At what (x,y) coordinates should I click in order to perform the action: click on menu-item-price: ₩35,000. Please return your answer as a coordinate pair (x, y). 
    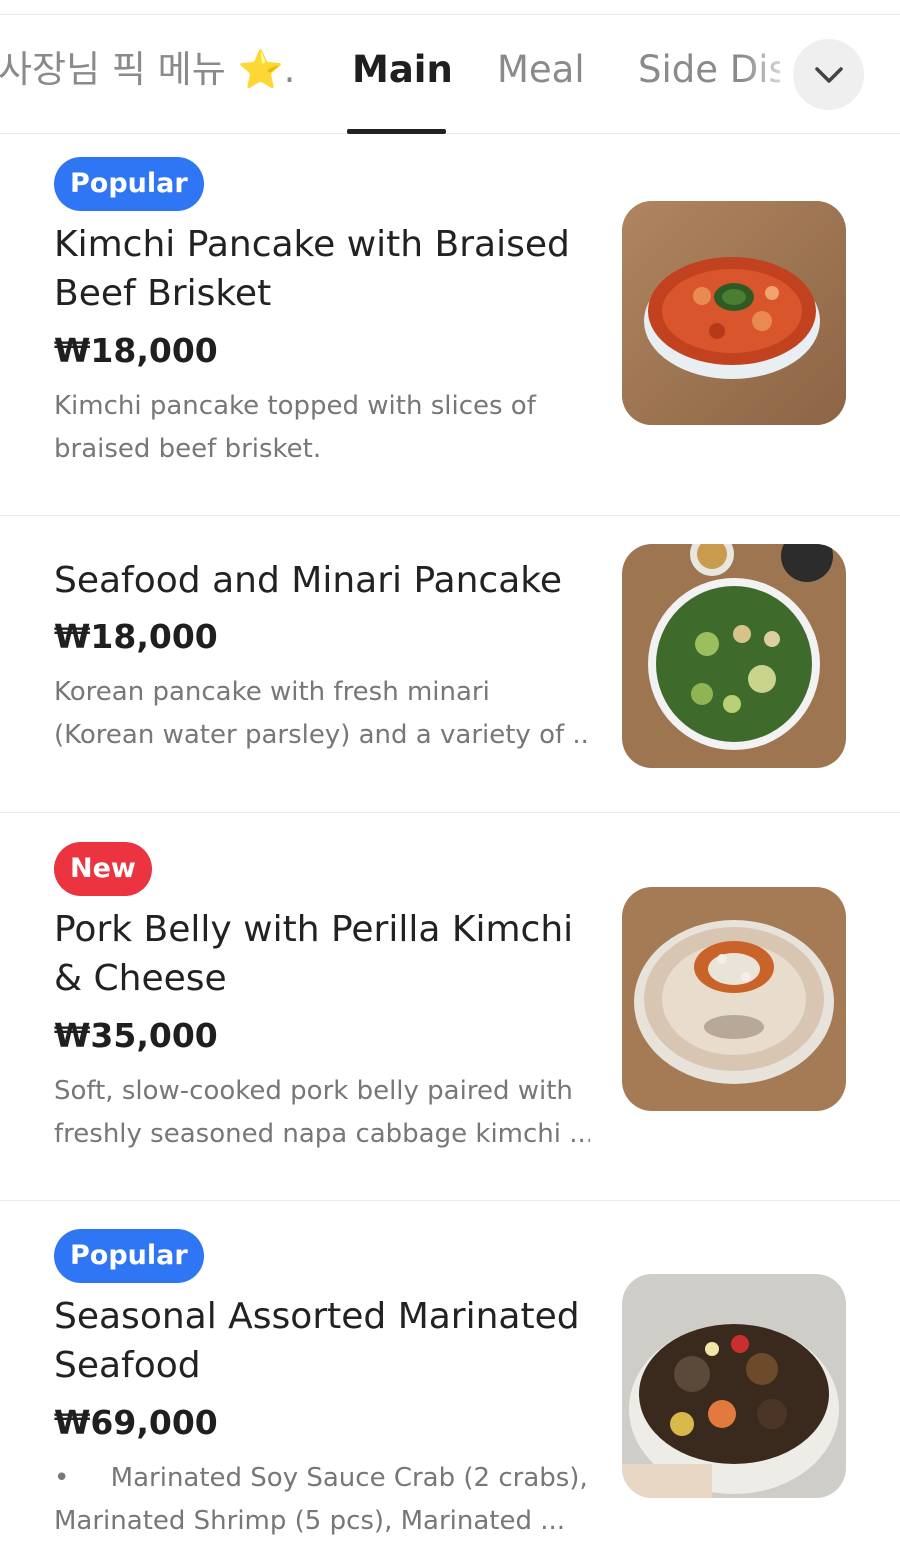
    Looking at the image, I should click on (136, 1035).